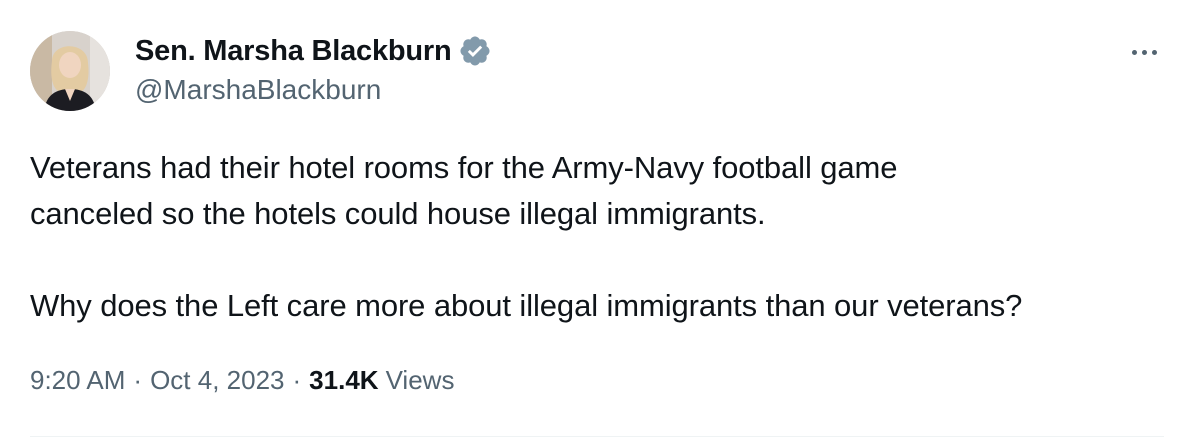 Image resolution: width=1194 pixels, height=438 pixels. Describe the element at coordinates (77, 380) in the screenshot. I see `timestamp-time: 9:20 AM` at that location.